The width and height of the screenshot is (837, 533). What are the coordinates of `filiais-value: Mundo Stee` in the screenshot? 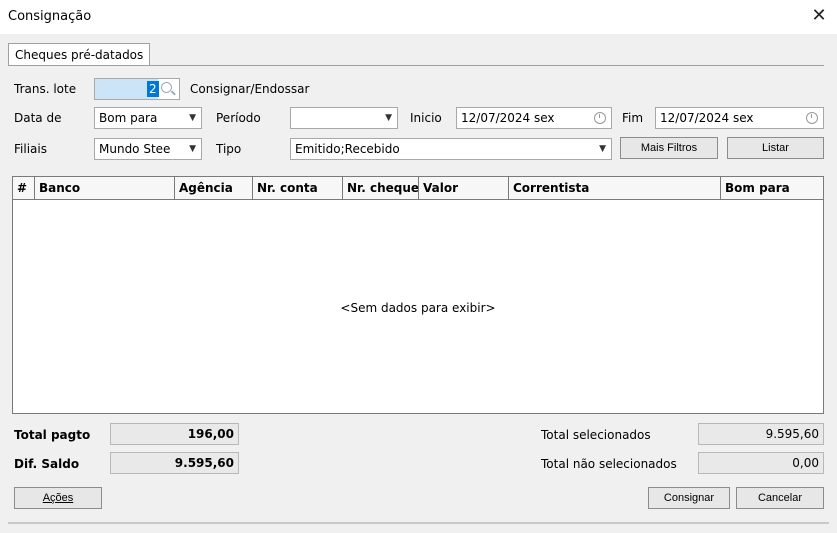 It's located at (135, 149).